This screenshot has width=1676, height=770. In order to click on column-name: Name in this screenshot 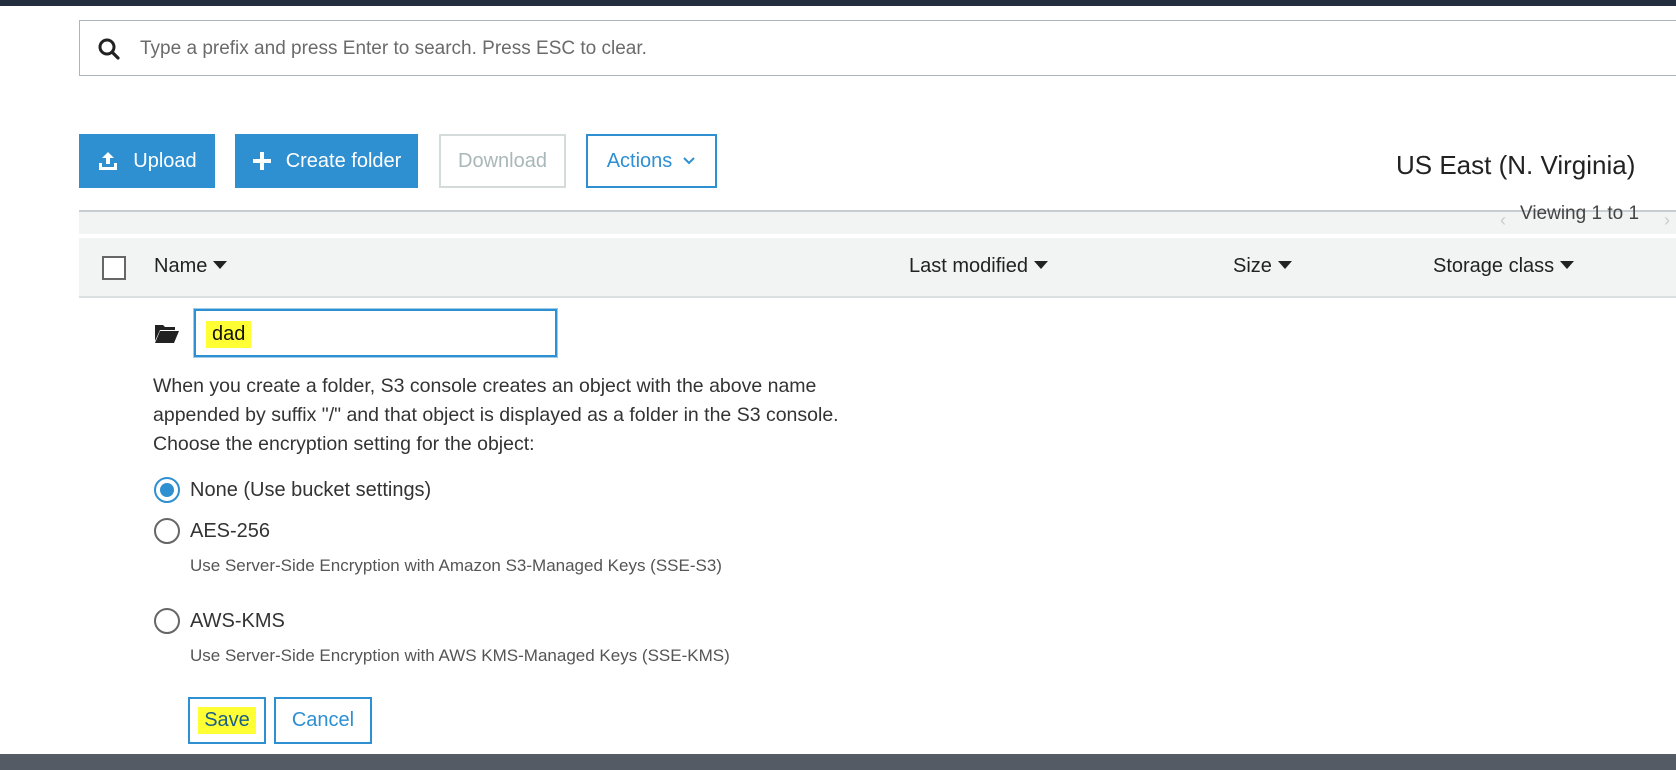, I will do `click(191, 266)`.